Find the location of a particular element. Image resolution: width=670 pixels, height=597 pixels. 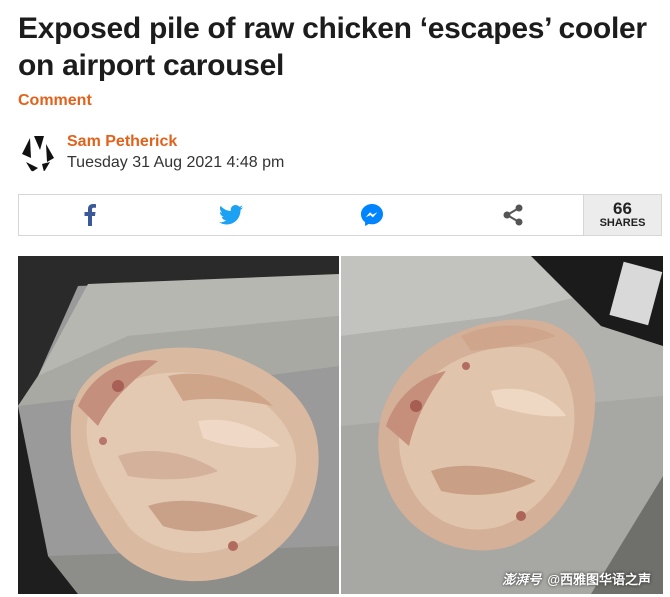

share-count-number: 66 is located at coordinates (622, 208).